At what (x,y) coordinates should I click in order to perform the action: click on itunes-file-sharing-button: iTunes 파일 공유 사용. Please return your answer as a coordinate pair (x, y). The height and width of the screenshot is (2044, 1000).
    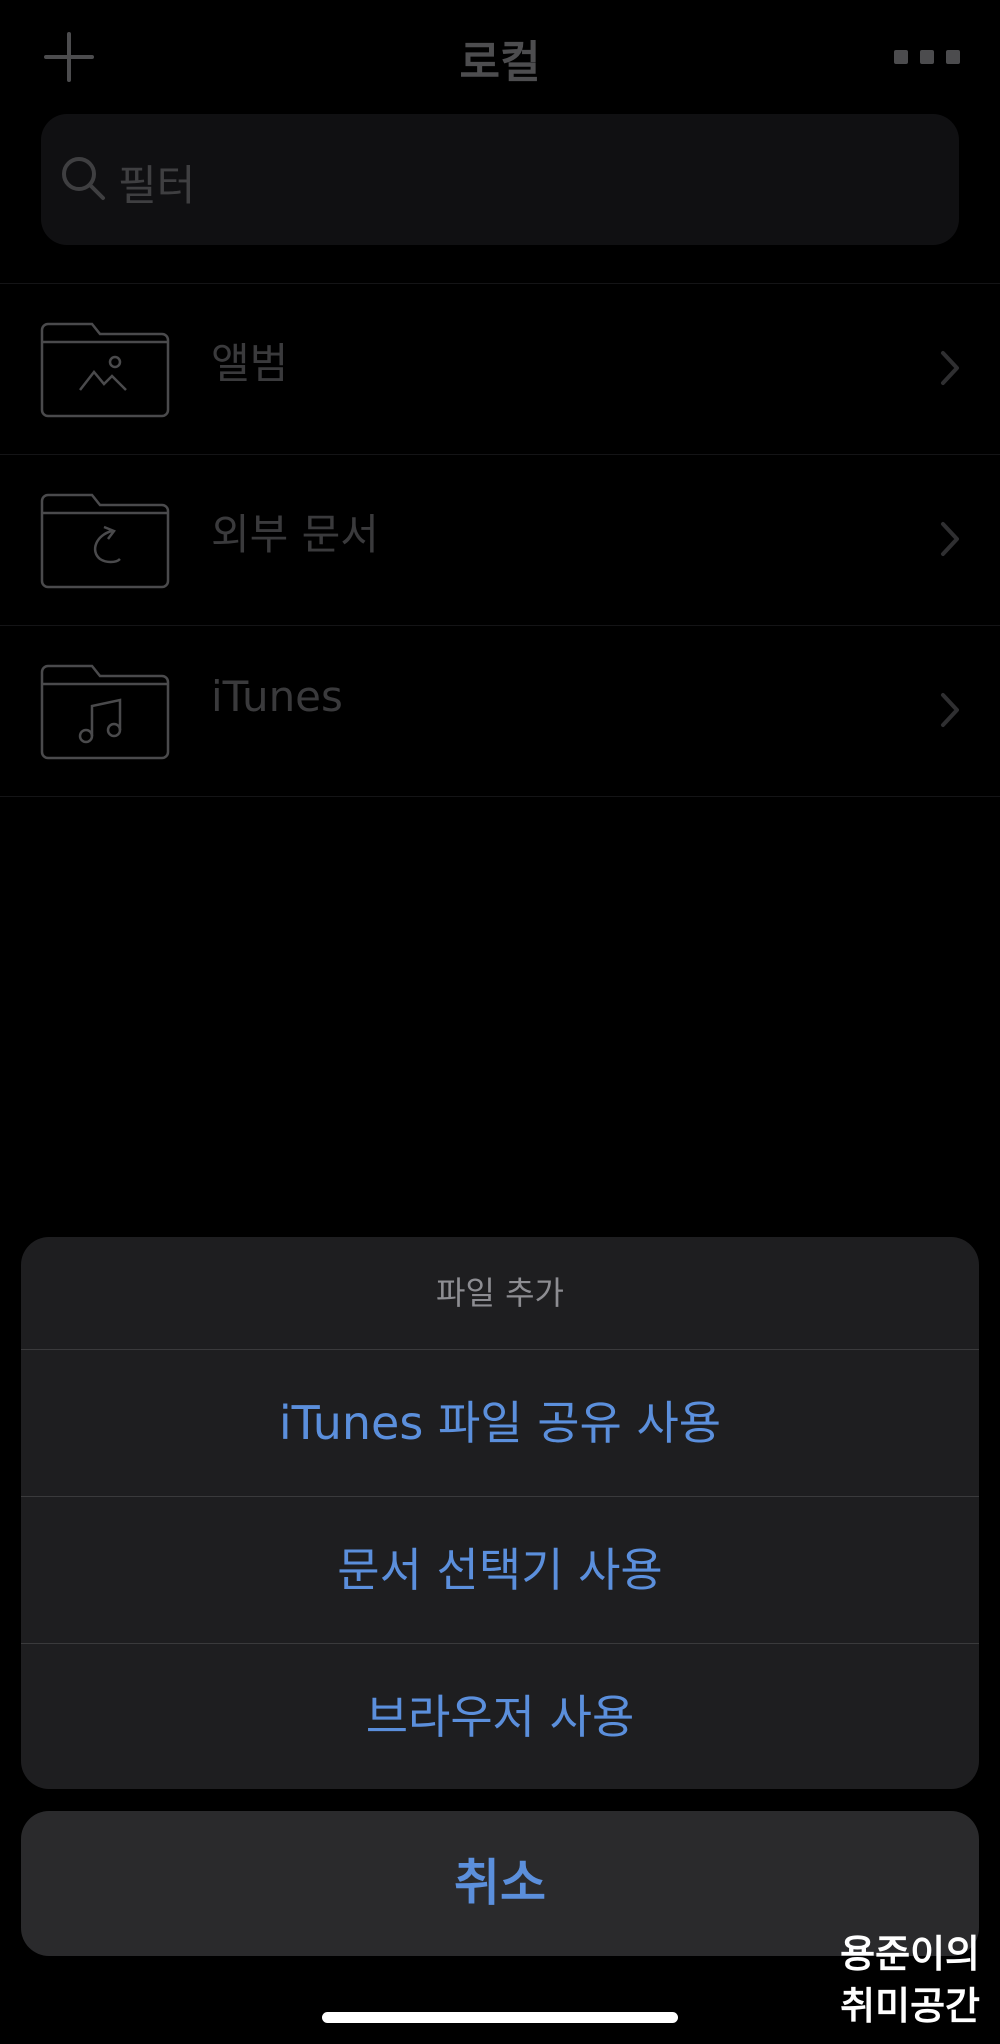
    Looking at the image, I should click on (500, 1423).